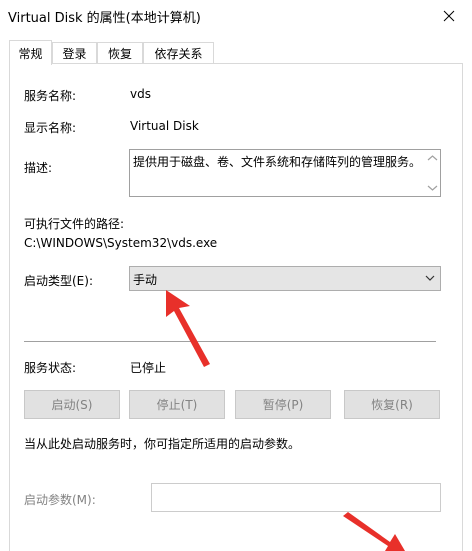 This screenshot has height=551, width=472. I want to click on scroll-up-icon, so click(432, 158).